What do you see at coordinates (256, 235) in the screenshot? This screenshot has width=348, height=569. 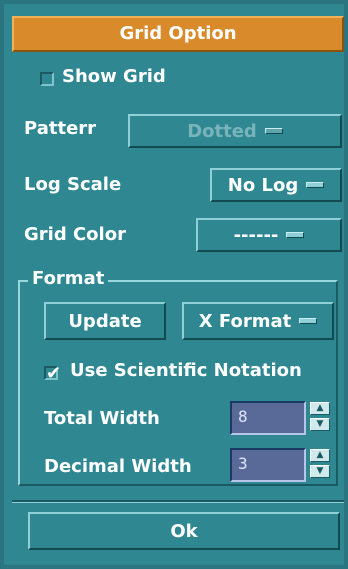 I see `grid-color-value: ------` at bounding box center [256, 235].